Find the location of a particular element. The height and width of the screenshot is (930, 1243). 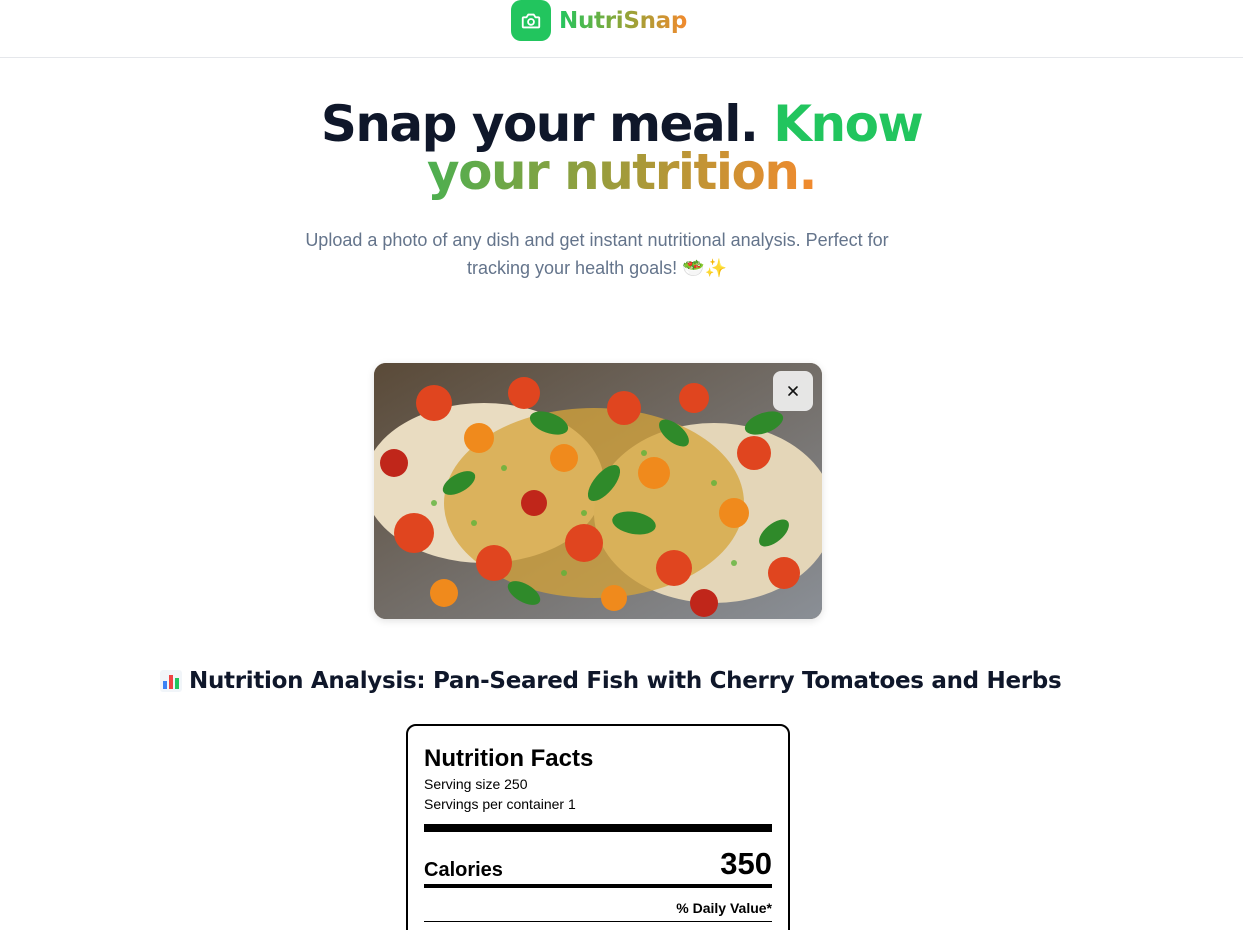

top-navbar: NutriSnap is located at coordinates (621, 29).